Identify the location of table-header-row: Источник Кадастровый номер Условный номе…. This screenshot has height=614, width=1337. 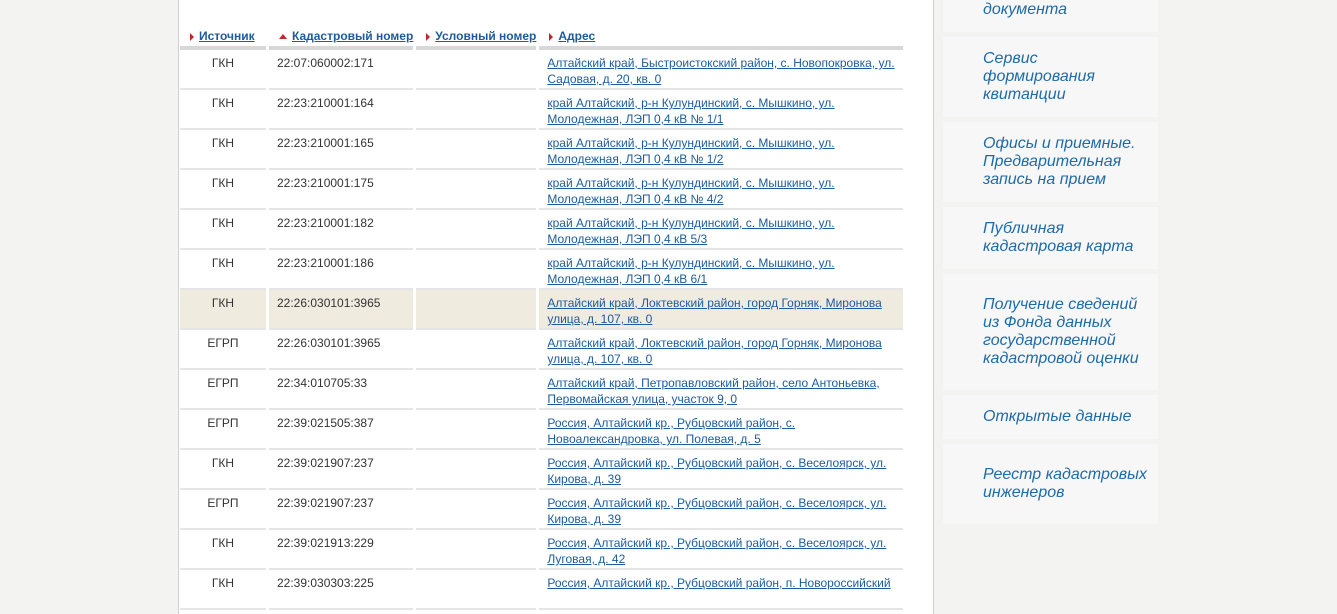
(542, 37).